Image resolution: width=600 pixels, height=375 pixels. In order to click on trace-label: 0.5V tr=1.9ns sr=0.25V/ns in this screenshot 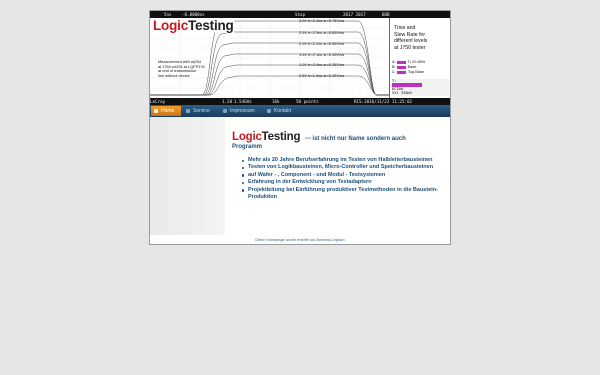, I will do `click(322, 75)`.